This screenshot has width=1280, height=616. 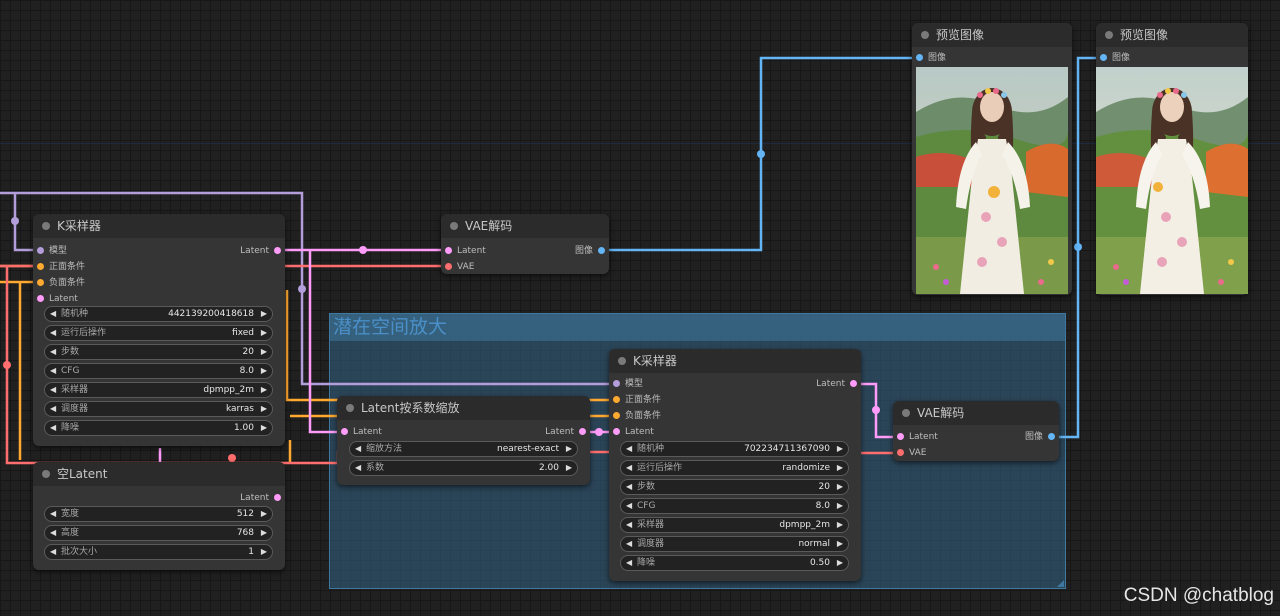 What do you see at coordinates (525, 244) in the screenshot?
I see `vae-decode-node-1: VAE解码 Latent 图像 VAE` at bounding box center [525, 244].